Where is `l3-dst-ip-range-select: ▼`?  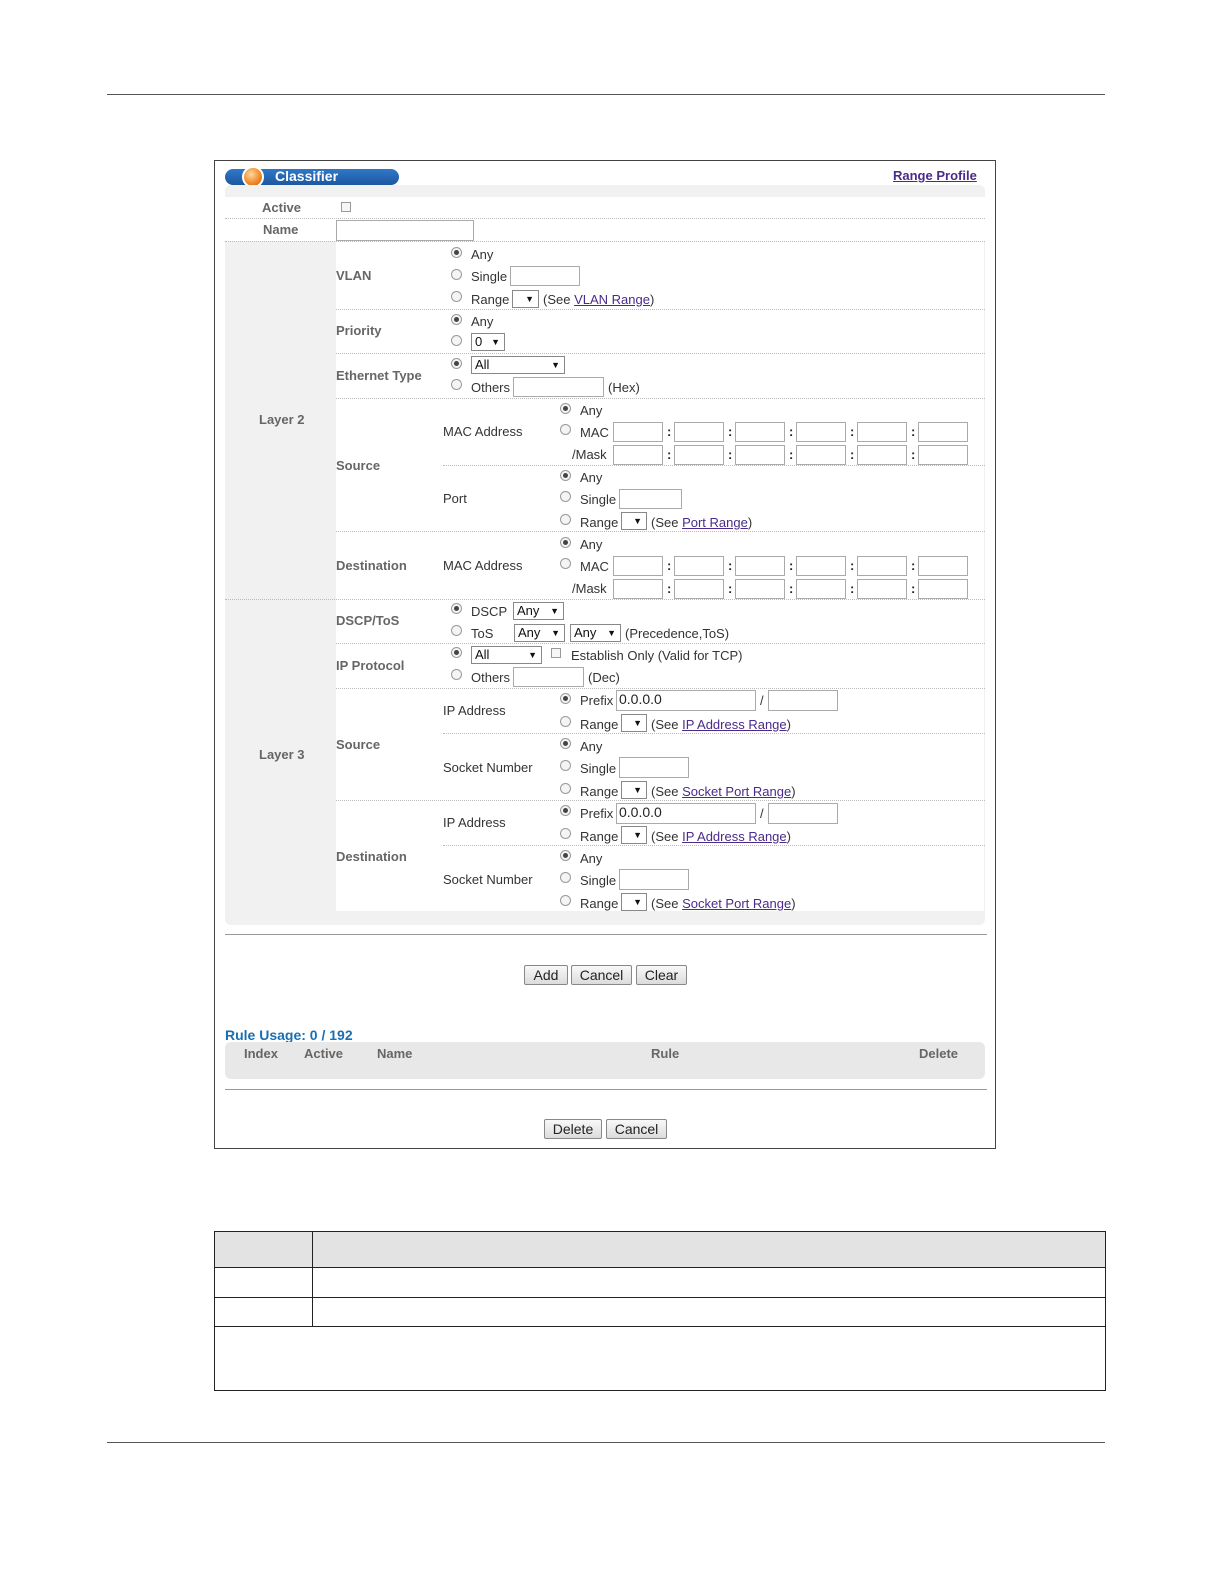 l3-dst-ip-range-select: ▼ is located at coordinates (634, 835).